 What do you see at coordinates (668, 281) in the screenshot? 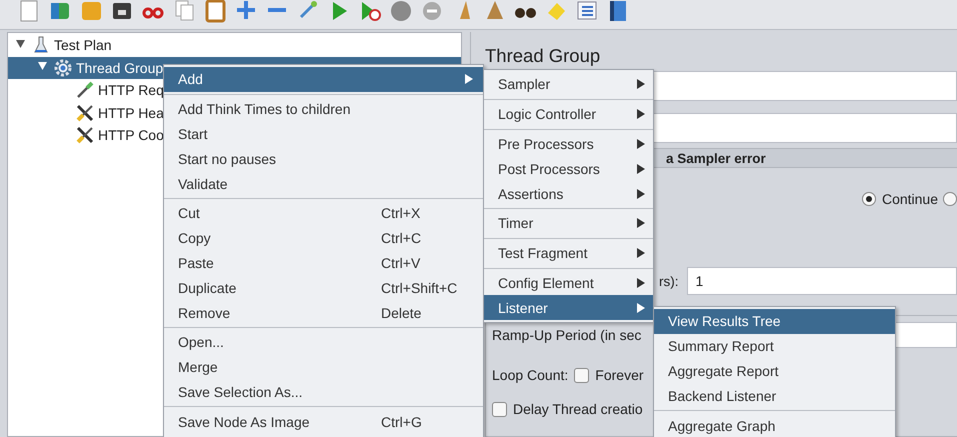
I see `field-label: rs):` at bounding box center [668, 281].